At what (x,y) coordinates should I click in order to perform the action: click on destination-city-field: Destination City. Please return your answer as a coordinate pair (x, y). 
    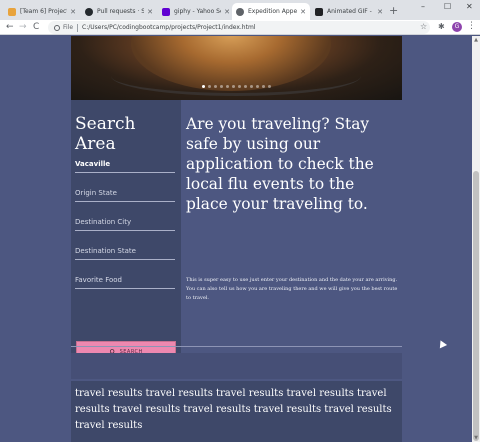
    Looking at the image, I should click on (125, 222).